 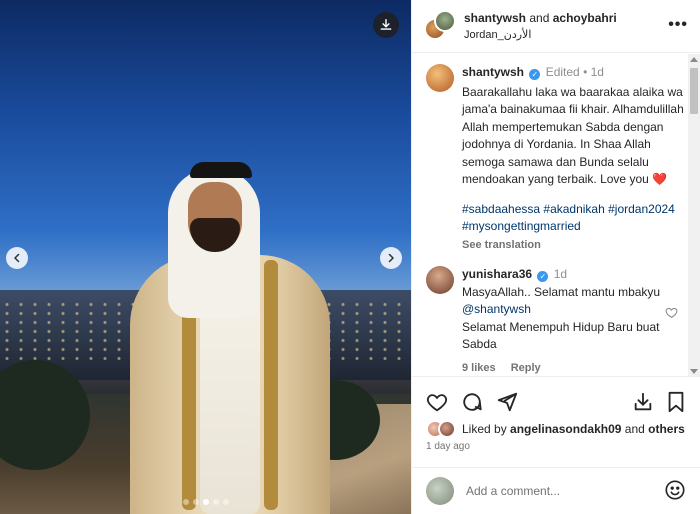 I want to click on caption-username-link: shantywsh, so click(x=493, y=72).